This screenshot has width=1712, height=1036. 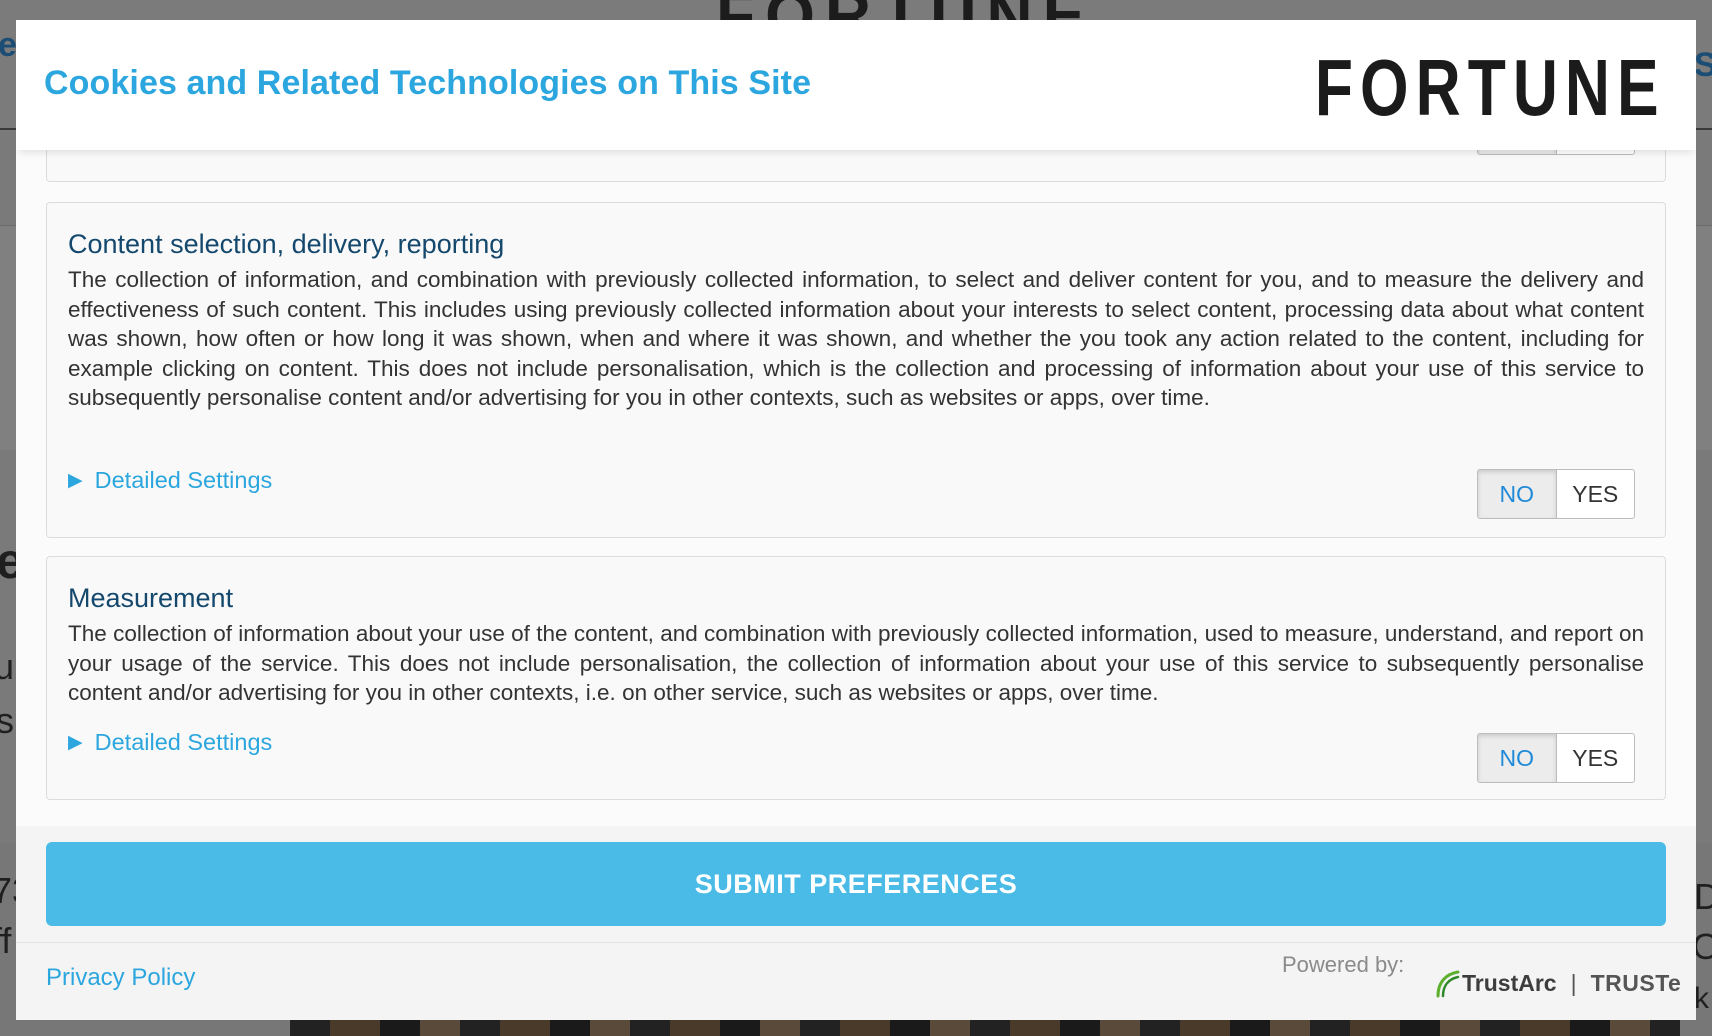 I want to click on background-text-fragment: u, so click(x=7, y=666).